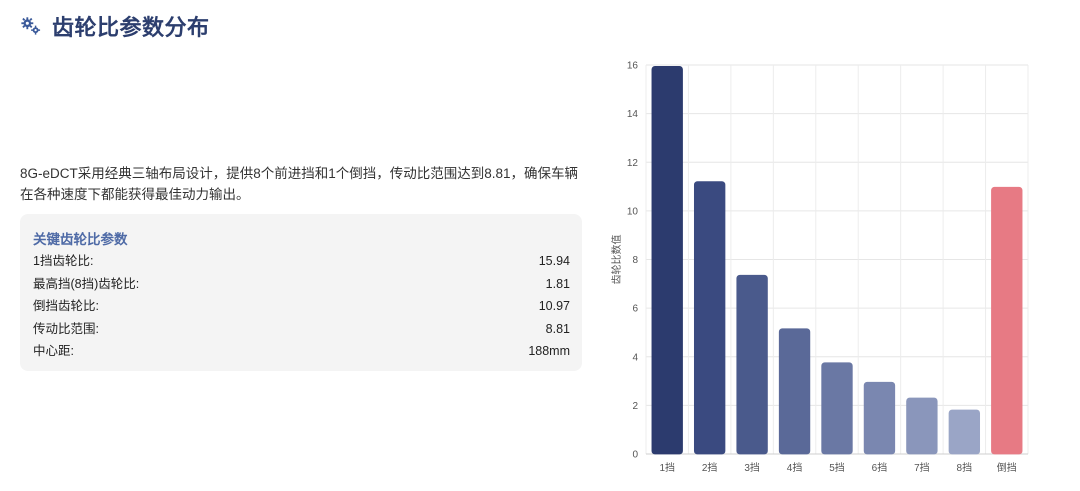  Describe the element at coordinates (667, 467) in the screenshot. I see `x-tick-label: 1挡` at that location.